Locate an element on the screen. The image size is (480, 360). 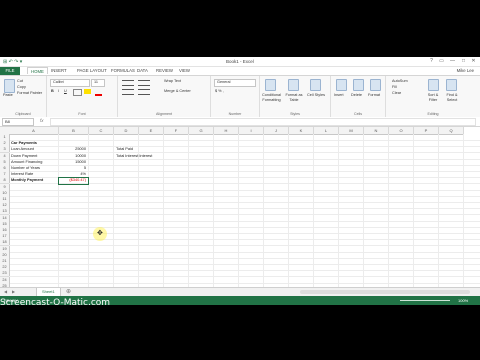
column-header-f: F is located at coordinates (176, 131).